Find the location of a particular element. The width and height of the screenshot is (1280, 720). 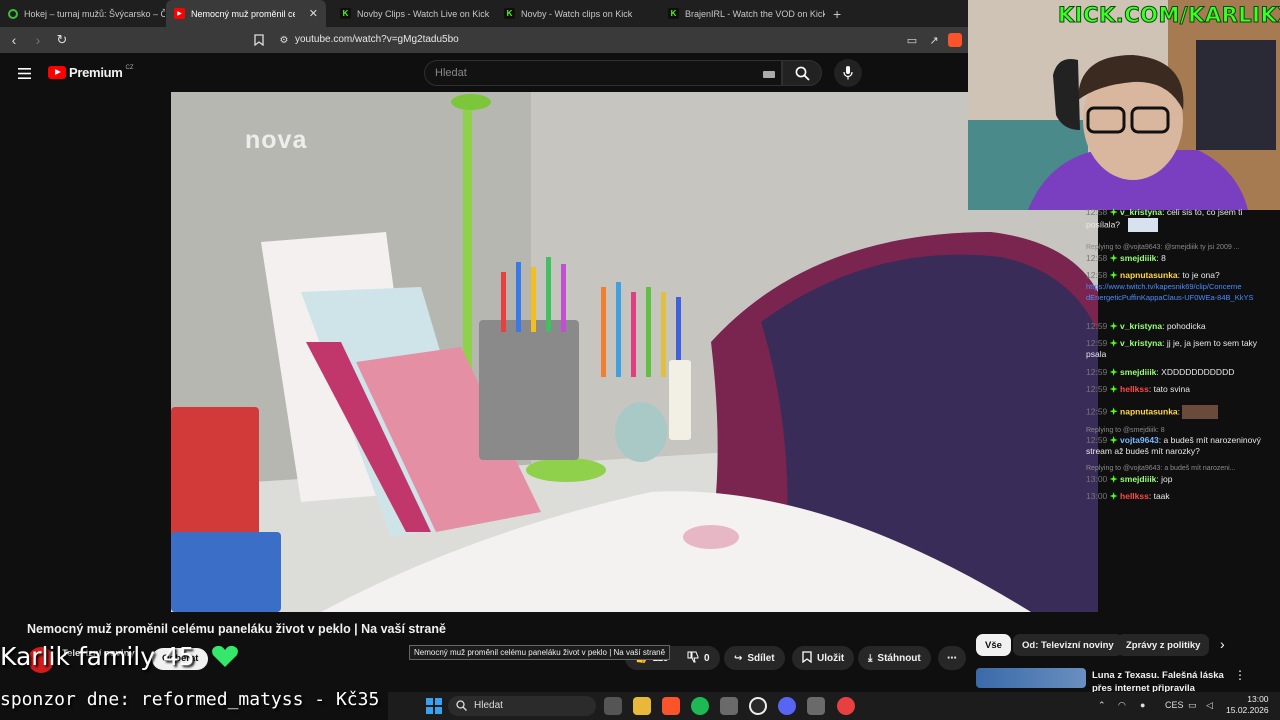

keyboard-icon is located at coordinates (769, 74).